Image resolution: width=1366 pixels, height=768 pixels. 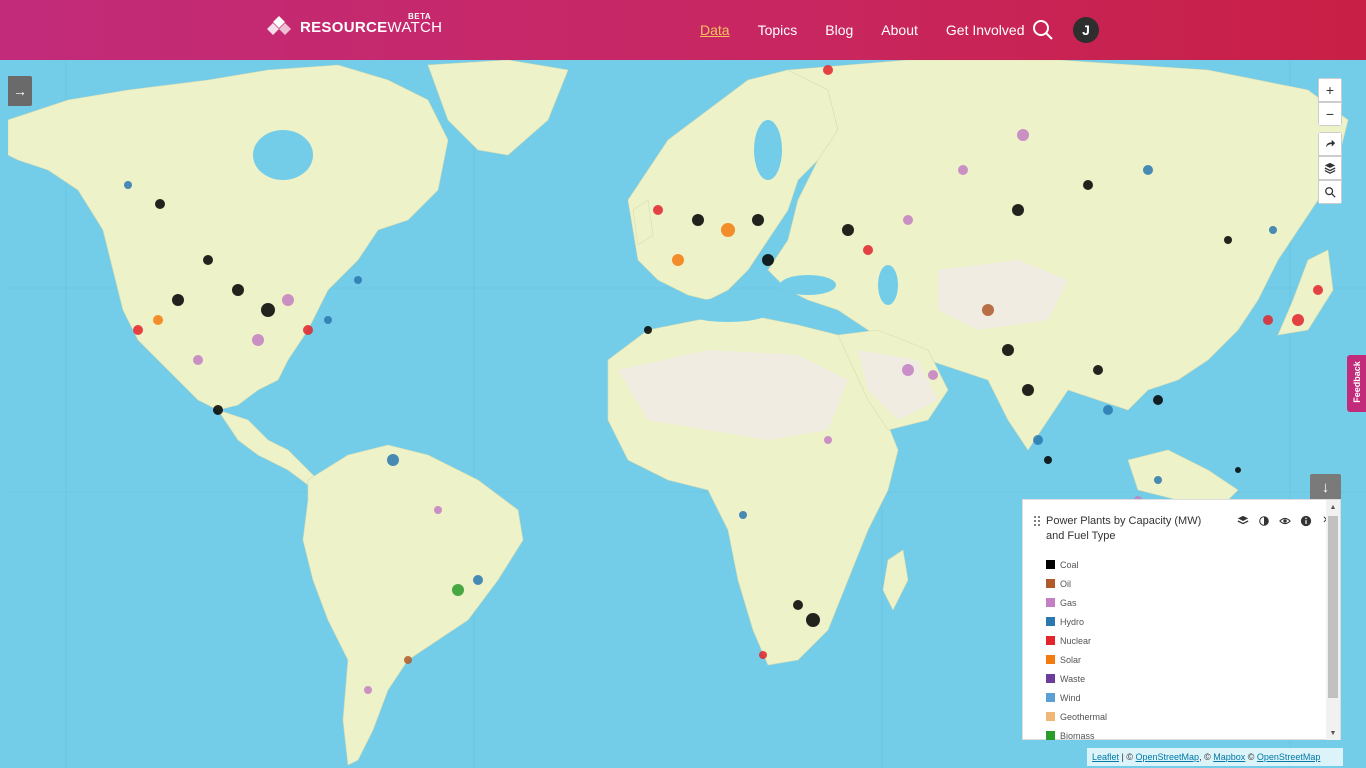 I want to click on legend-tools: ✕, so click(x=1284, y=520).